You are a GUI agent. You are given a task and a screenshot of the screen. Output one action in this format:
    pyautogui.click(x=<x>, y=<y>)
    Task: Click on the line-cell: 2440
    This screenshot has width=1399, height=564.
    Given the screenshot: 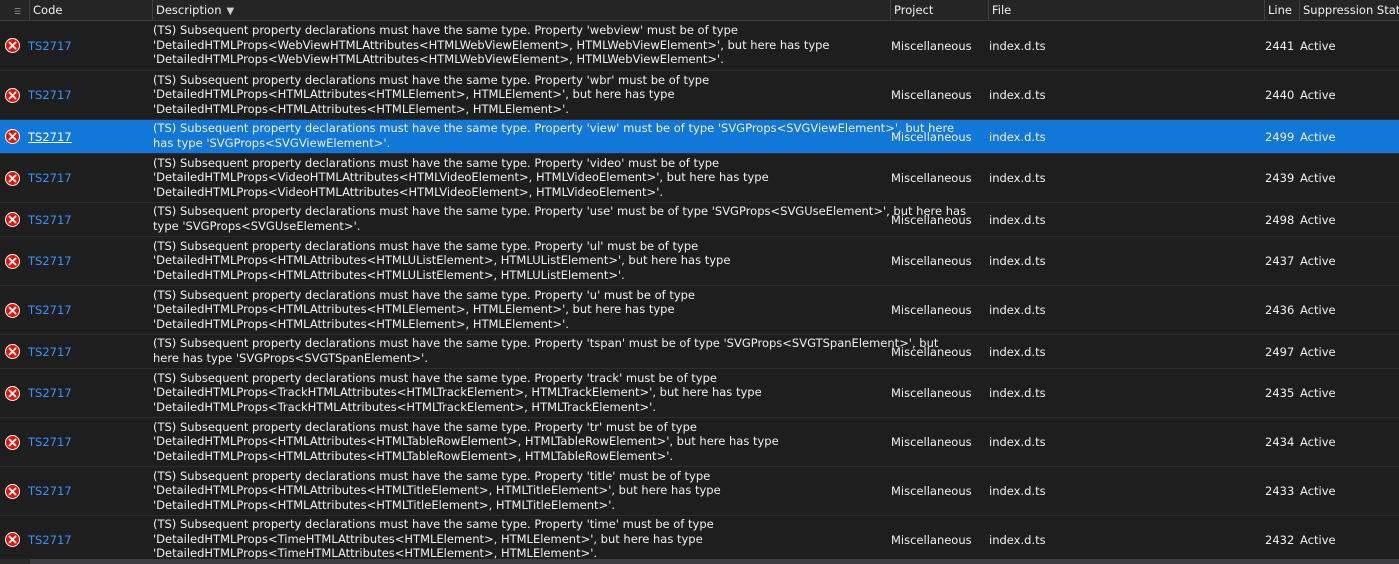 What is the action you would take?
    pyautogui.click(x=1280, y=95)
    